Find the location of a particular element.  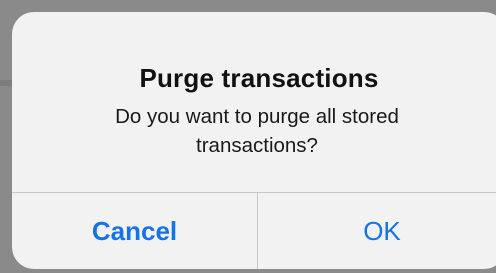

ok-button: OK is located at coordinates (377, 231).